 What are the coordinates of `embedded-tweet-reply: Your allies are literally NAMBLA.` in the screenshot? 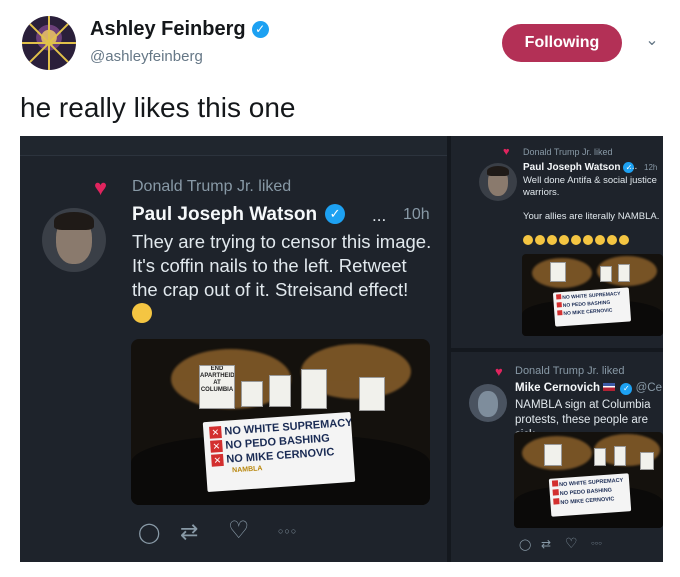 It's located at (591, 216).